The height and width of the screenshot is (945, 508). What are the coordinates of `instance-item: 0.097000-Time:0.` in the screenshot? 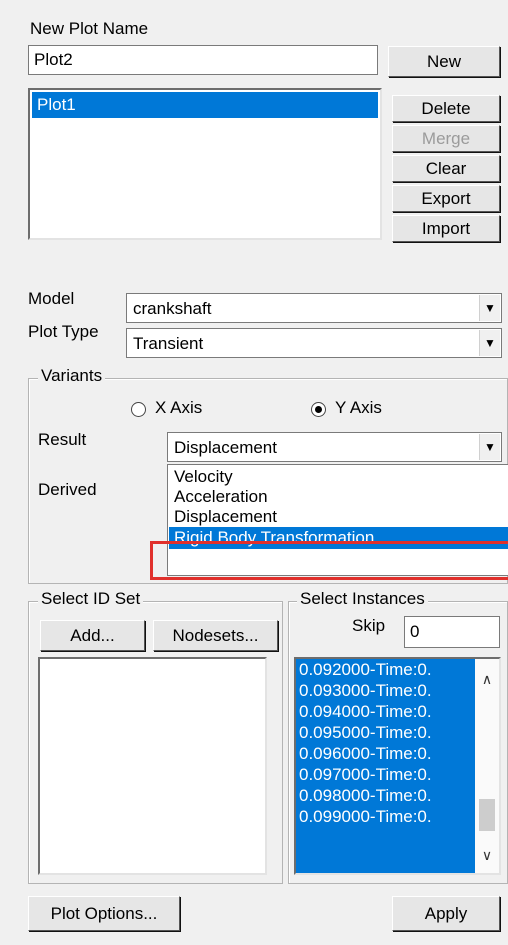 It's located at (385, 774).